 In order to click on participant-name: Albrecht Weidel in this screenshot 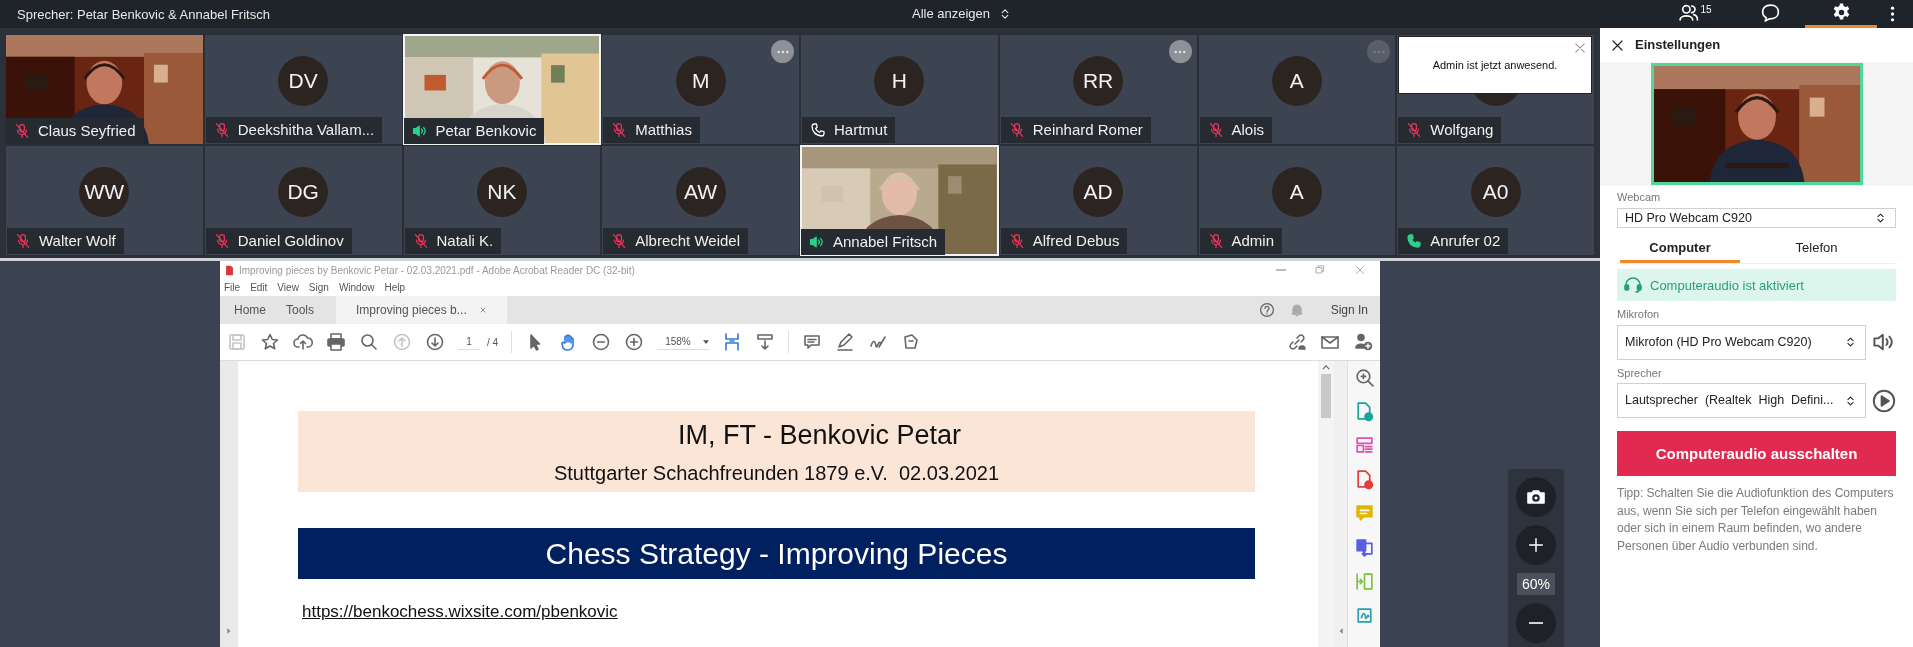, I will do `click(688, 240)`.